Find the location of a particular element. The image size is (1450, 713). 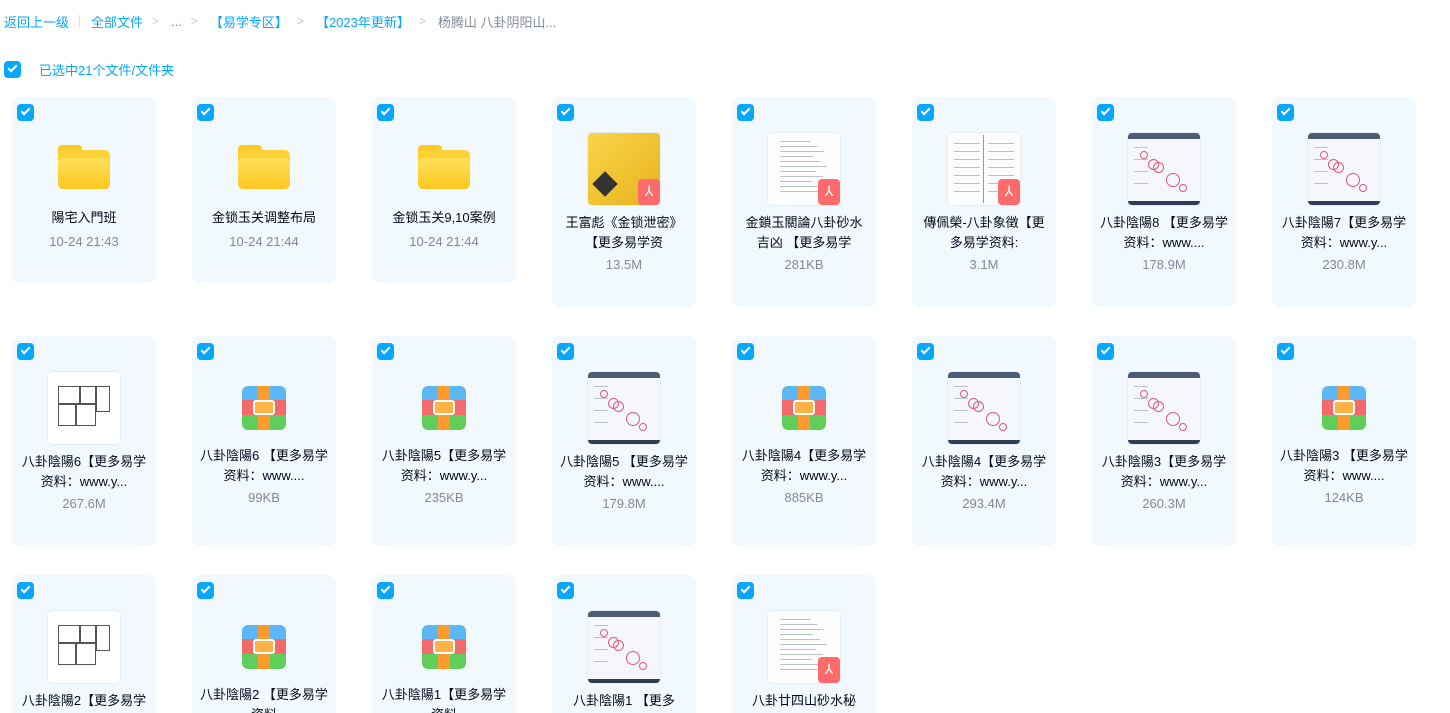

file-name: 金锁玉关调整布局 is located at coordinates (263, 217).